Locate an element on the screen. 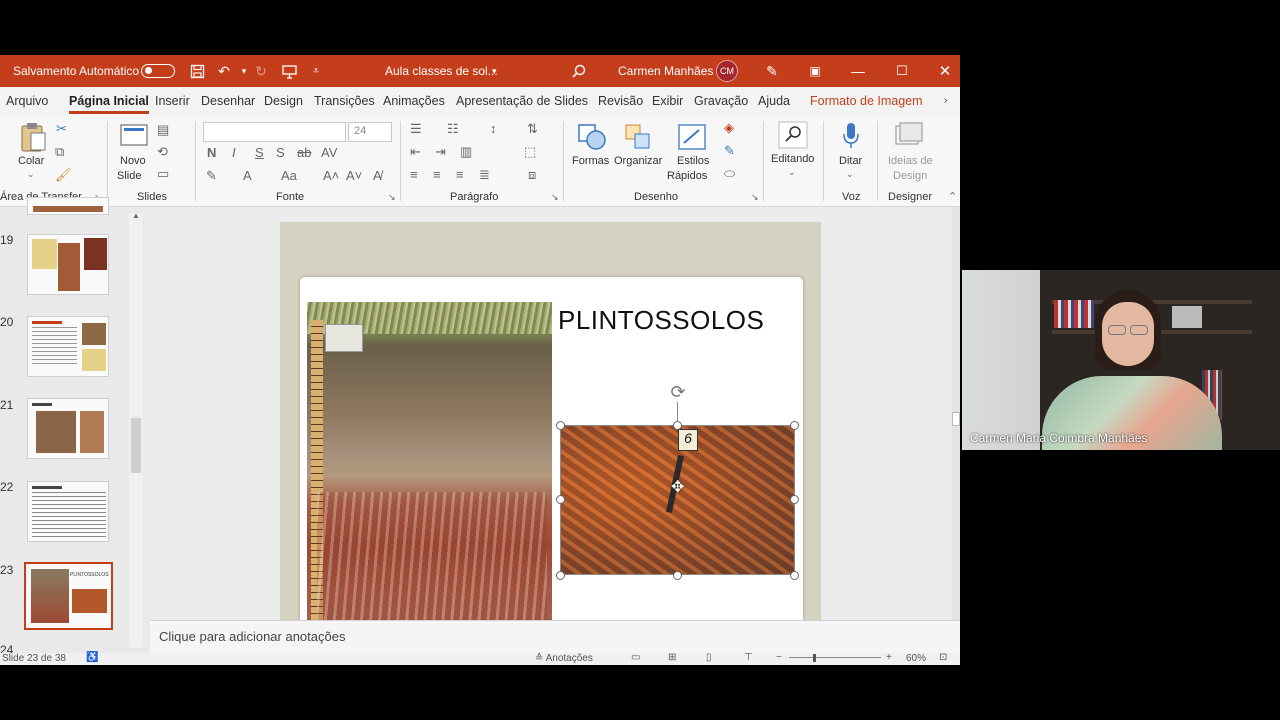  dictate-label: Ditar is located at coordinates (850, 161).